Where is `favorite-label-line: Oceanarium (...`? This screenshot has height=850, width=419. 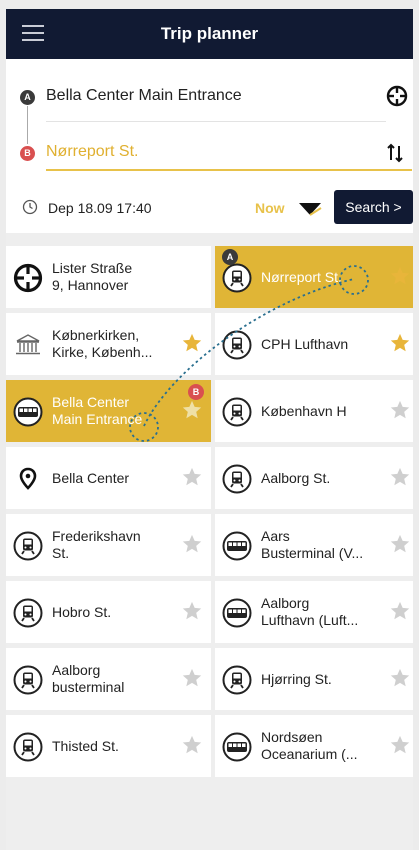
favorite-label-line: Oceanarium (... is located at coordinates (309, 754).